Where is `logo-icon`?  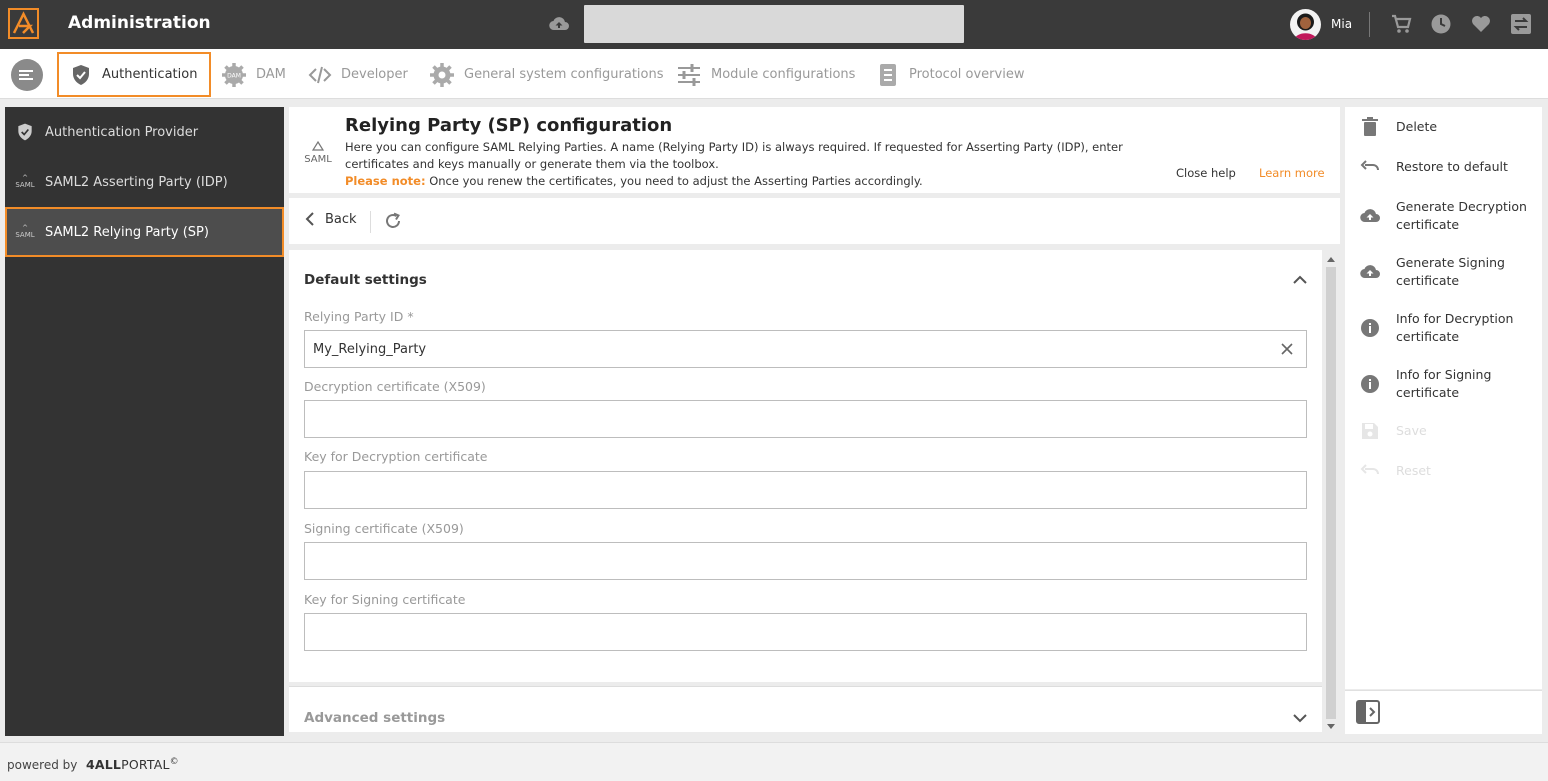
logo-icon is located at coordinates (23, 22).